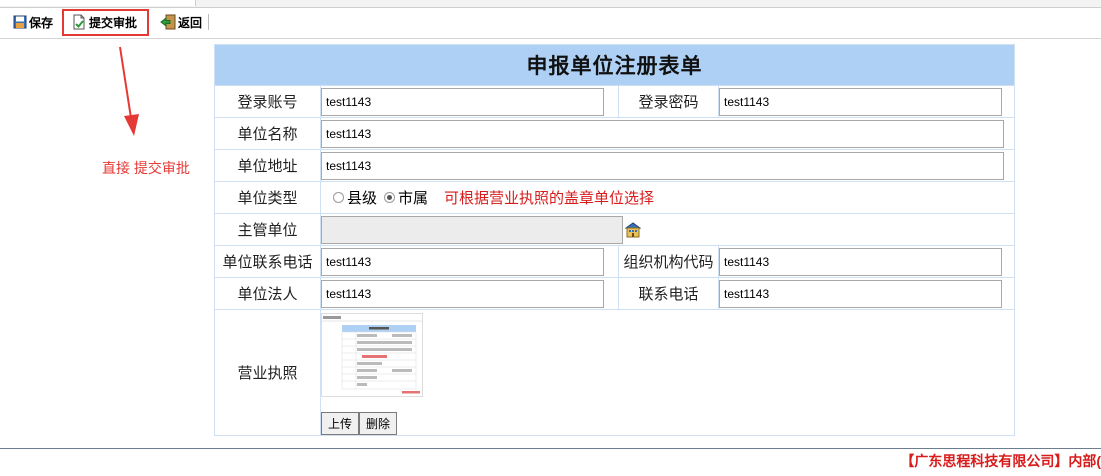 The height and width of the screenshot is (476, 1101). Describe the element at coordinates (190, 22) in the screenshot. I see `back-label: 返回` at that location.